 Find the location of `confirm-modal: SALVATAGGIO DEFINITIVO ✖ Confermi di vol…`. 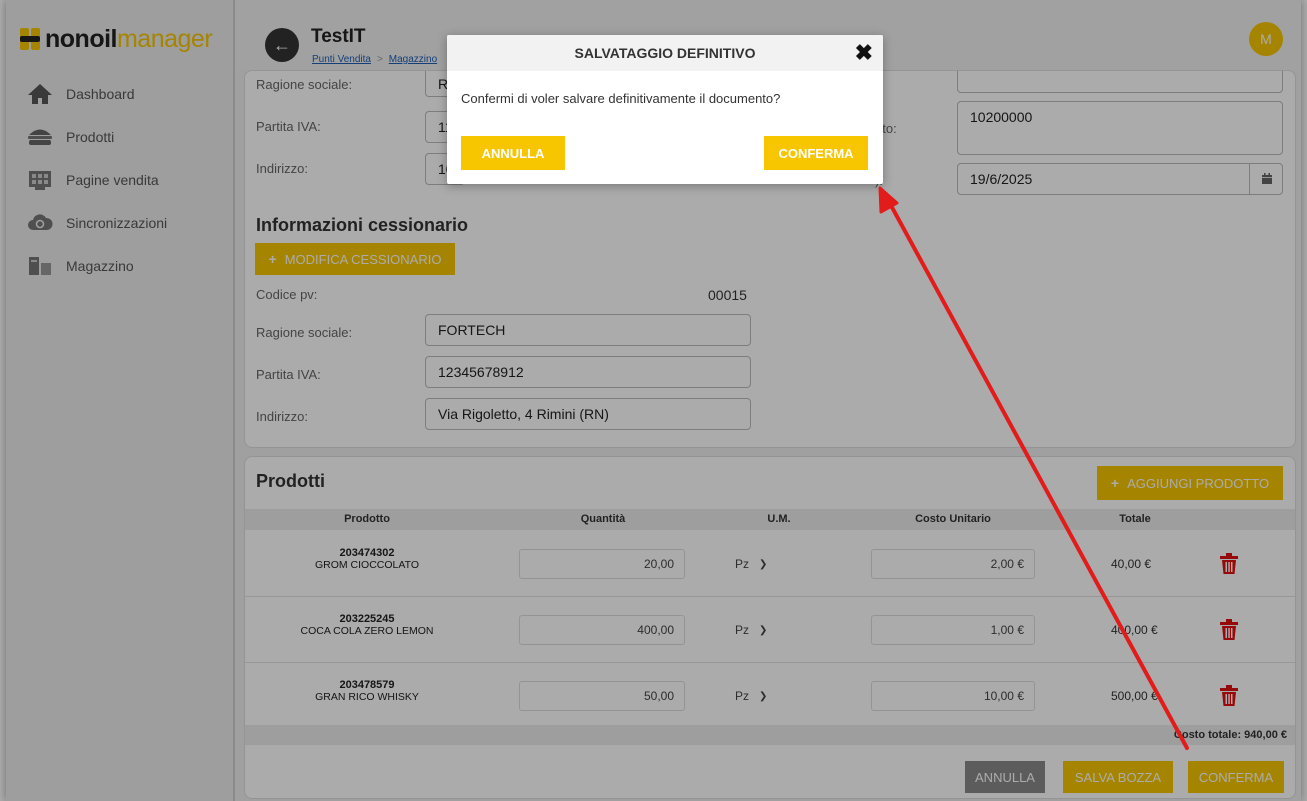

confirm-modal: SALVATAGGIO DEFINITIVO ✖ Confermi di vol… is located at coordinates (665, 109).